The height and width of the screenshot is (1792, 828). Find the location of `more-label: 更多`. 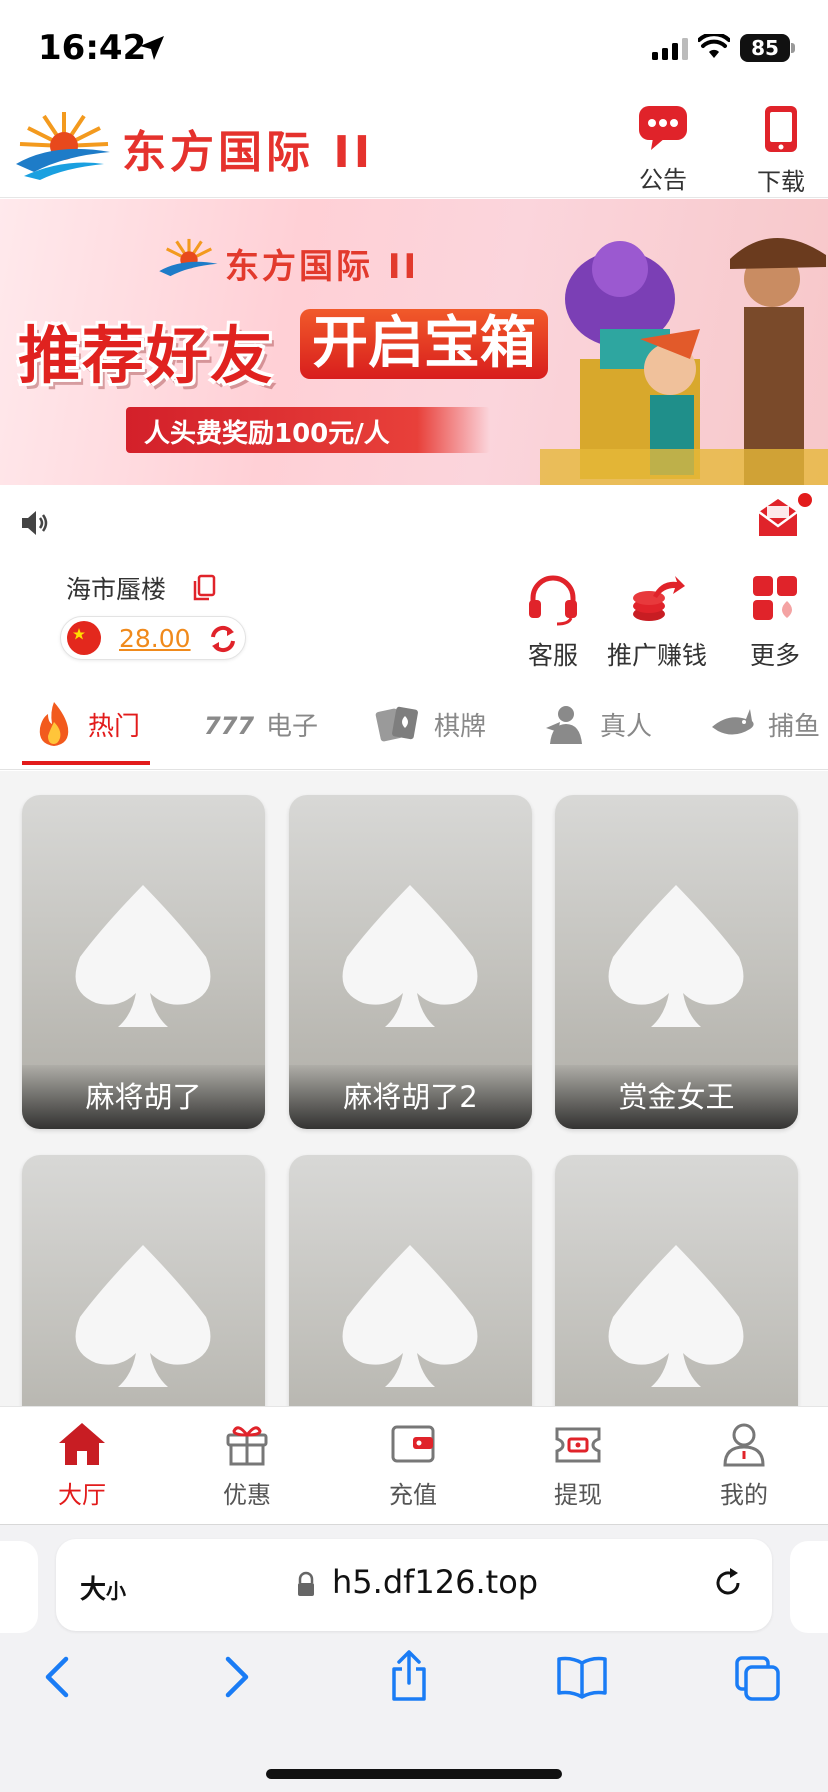

more-label: 更多 is located at coordinates (774, 655).